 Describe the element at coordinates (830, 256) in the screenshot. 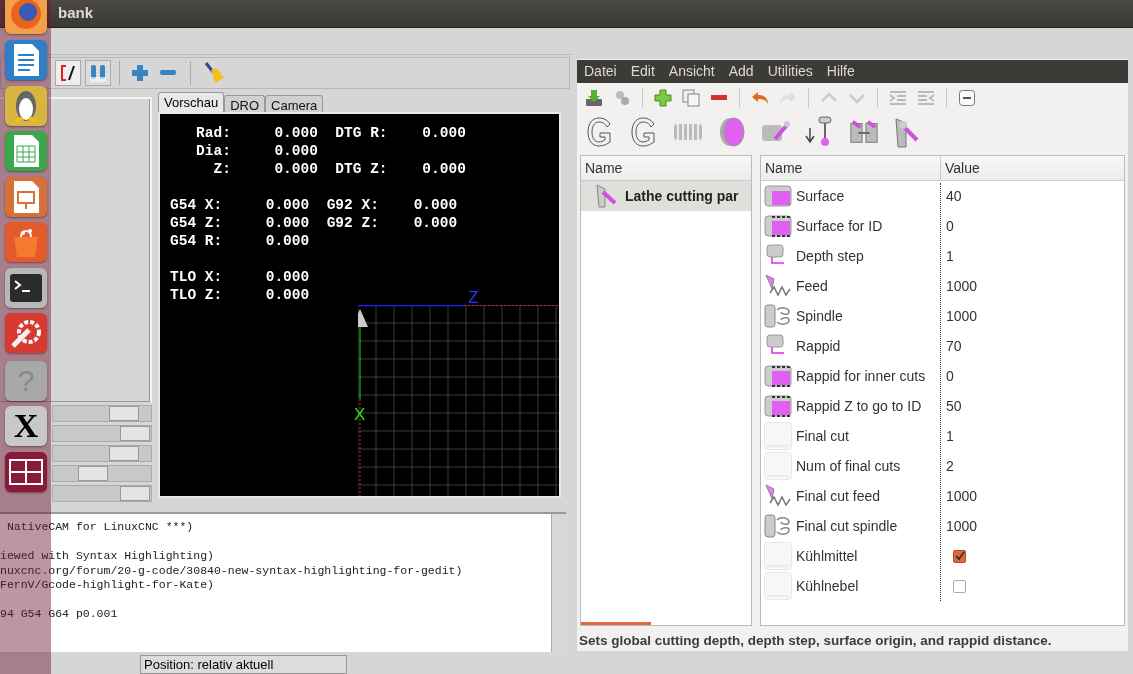

I see `parameter-name: Depth step` at that location.